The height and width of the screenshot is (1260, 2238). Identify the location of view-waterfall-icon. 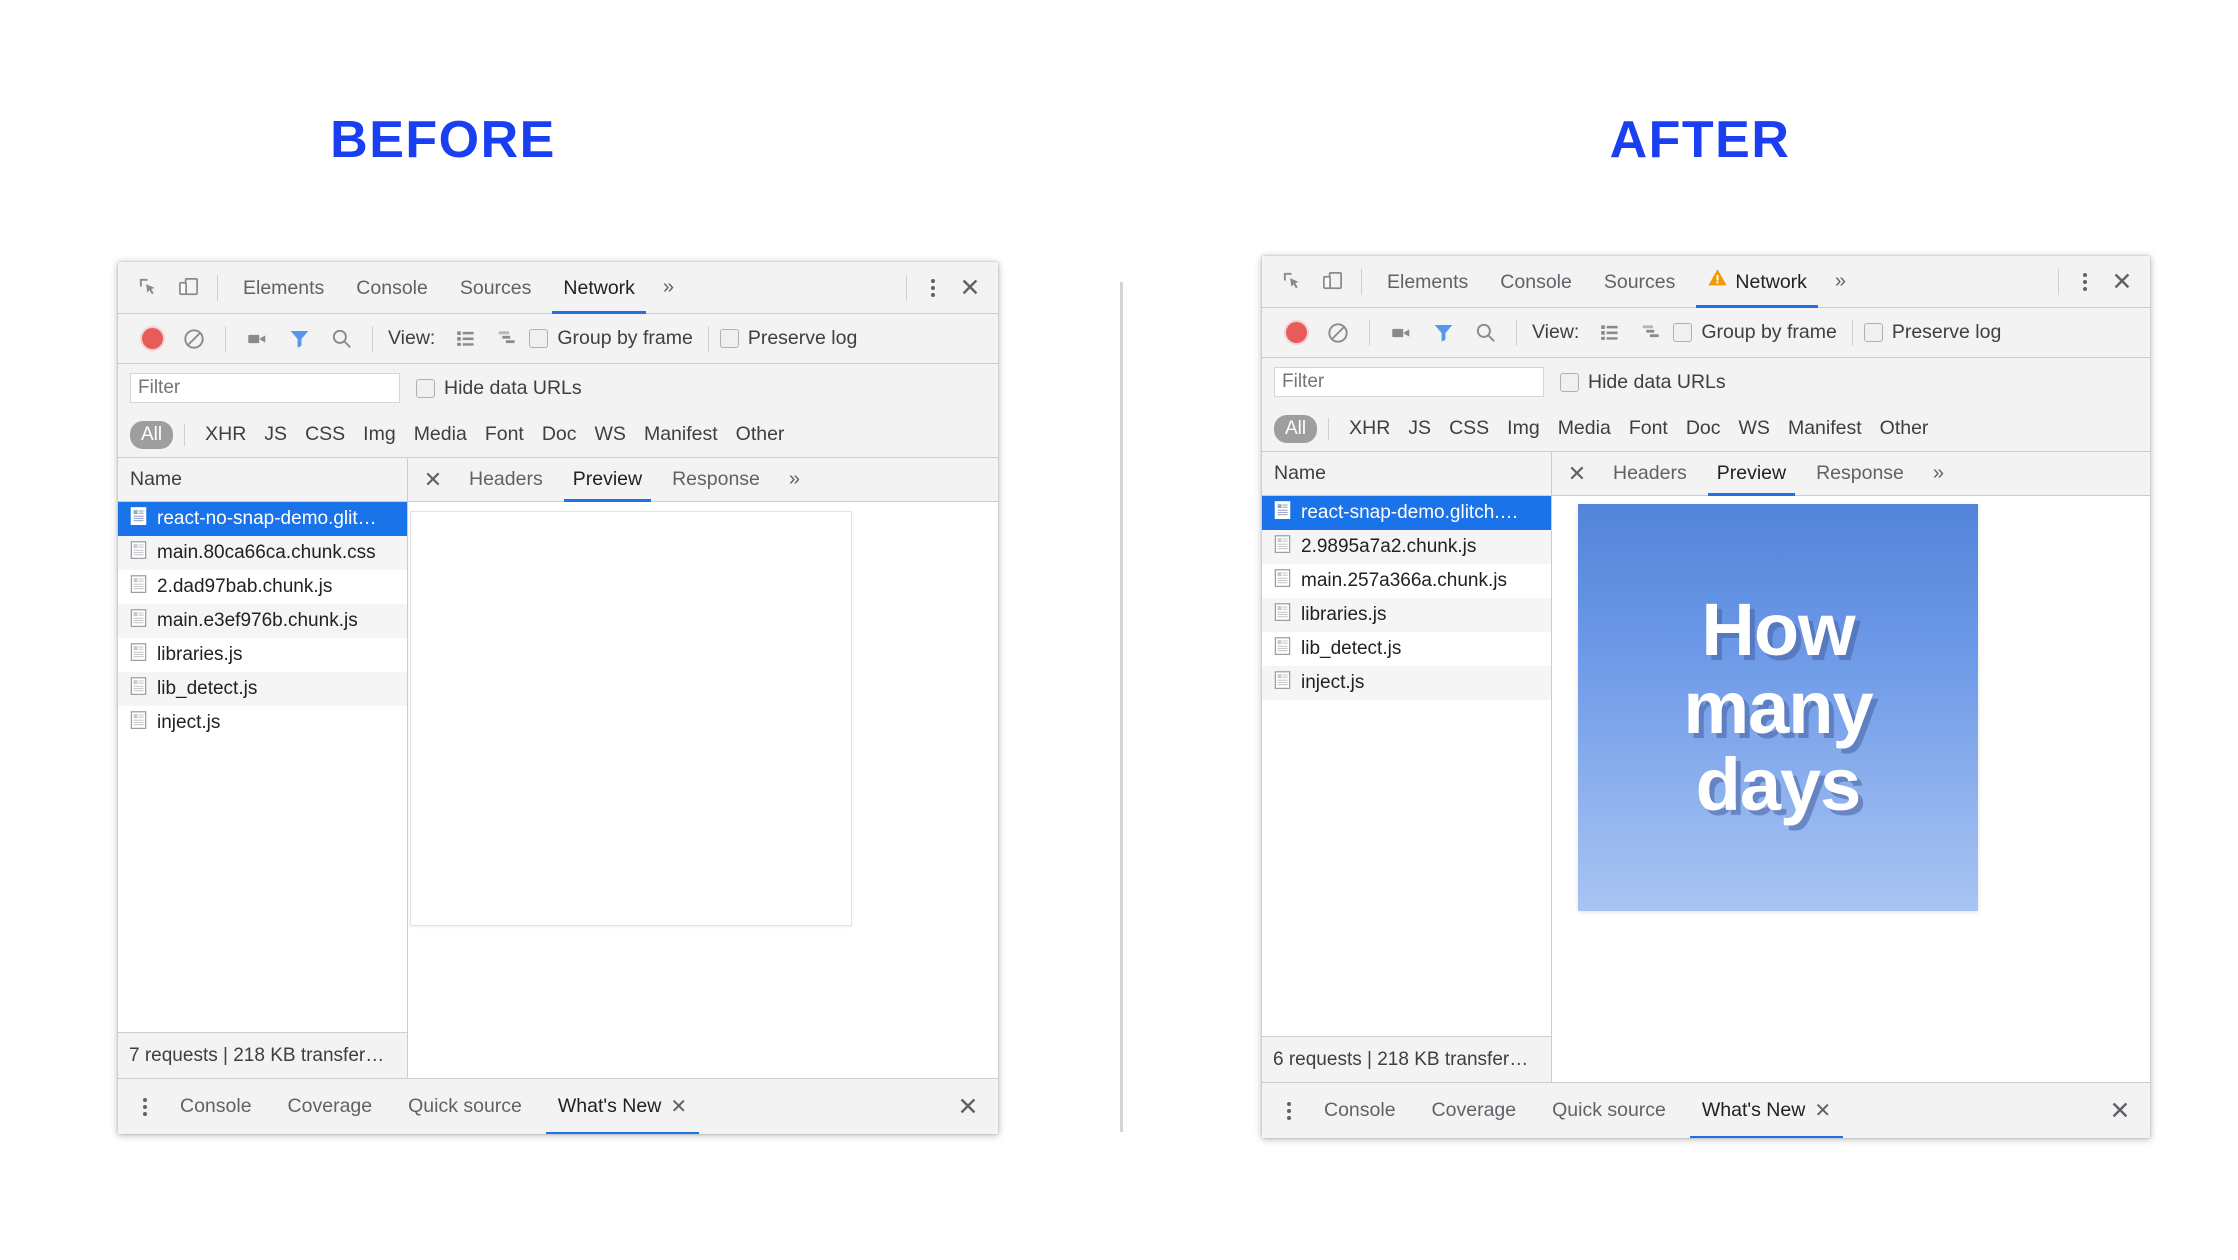
(1651, 333).